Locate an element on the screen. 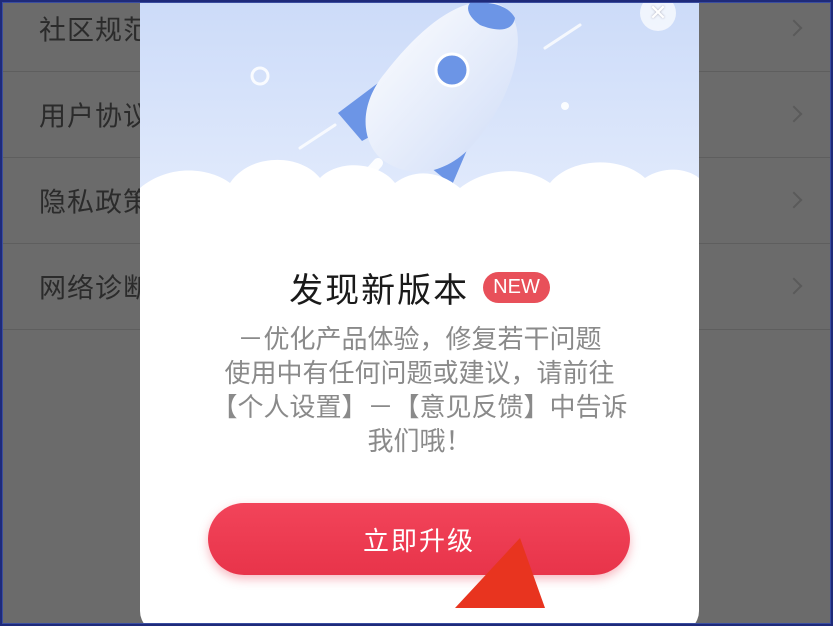 The height and width of the screenshot is (626, 833). description-line: －优化产品体验，修复若干问题 is located at coordinates (419, 340).